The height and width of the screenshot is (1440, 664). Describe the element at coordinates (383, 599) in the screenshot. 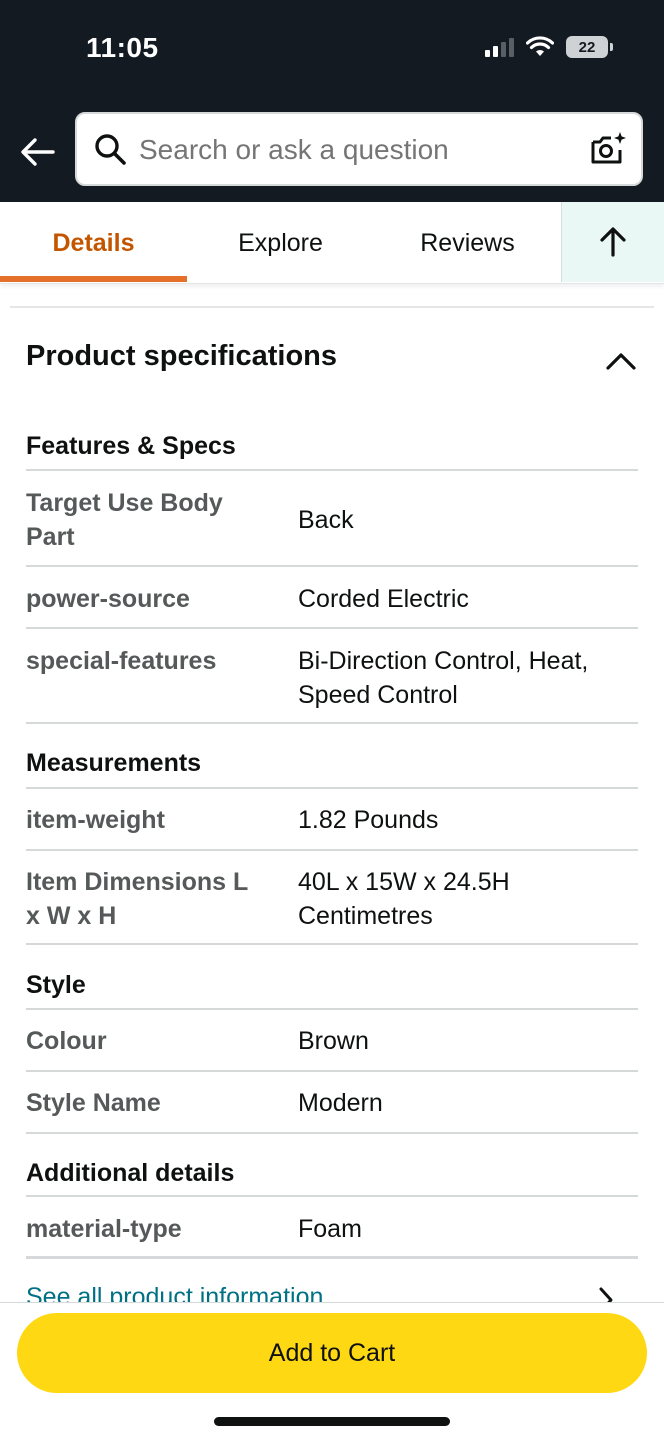

I see `spec-value: Corded Electric` at that location.